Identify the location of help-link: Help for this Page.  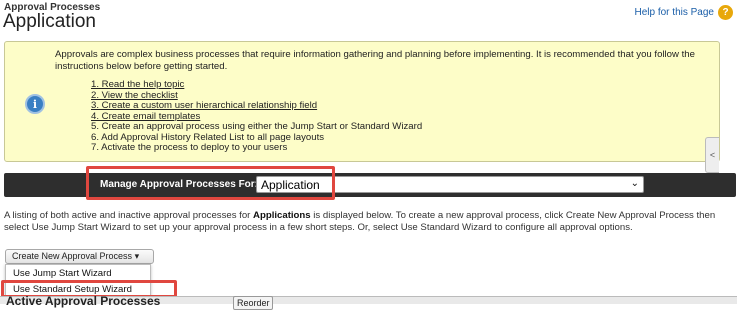
(675, 12).